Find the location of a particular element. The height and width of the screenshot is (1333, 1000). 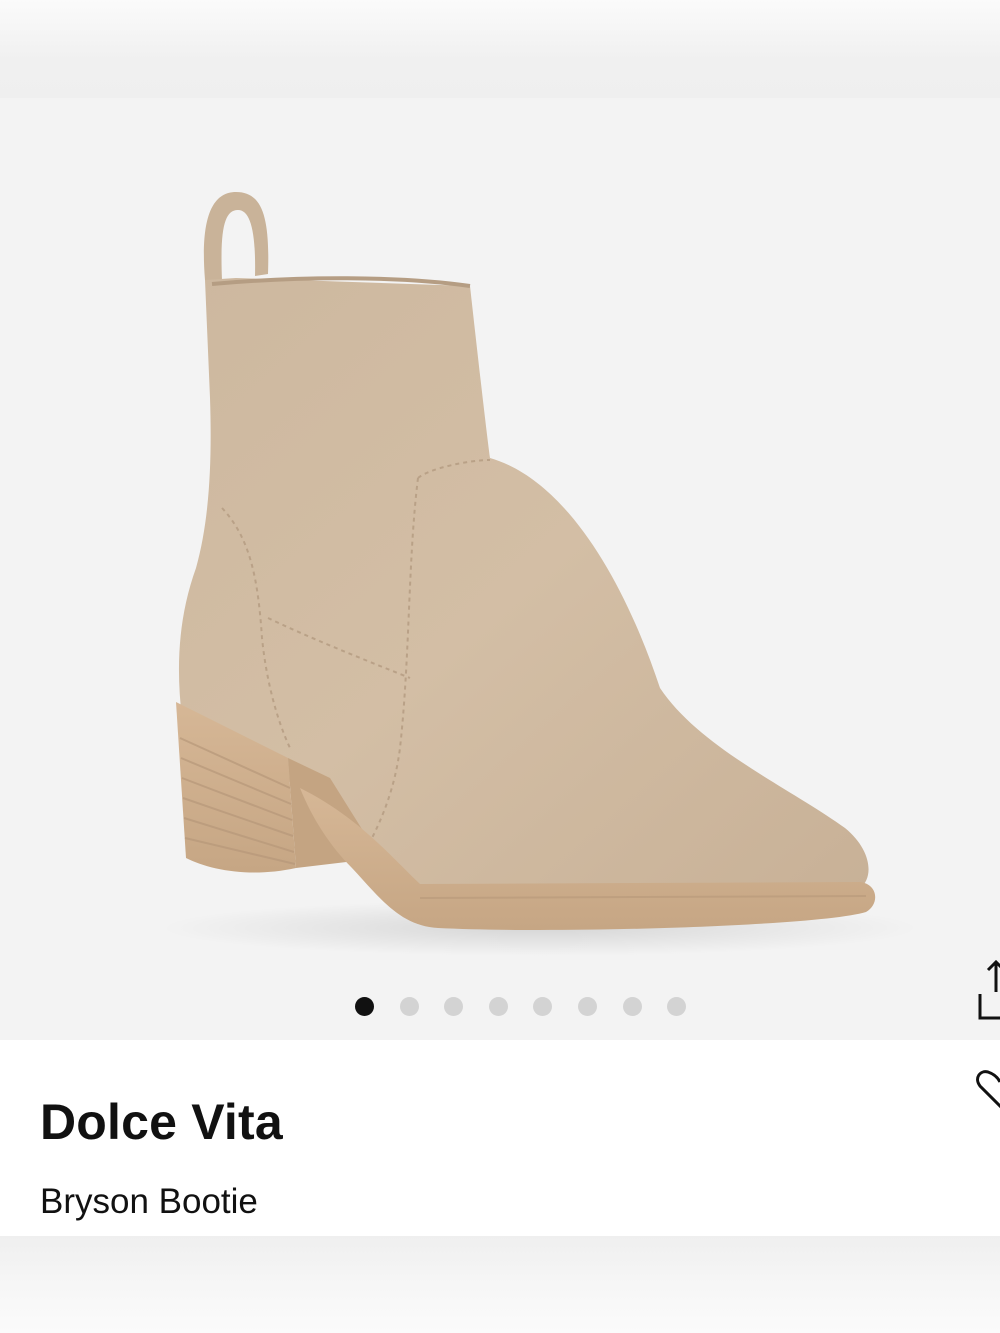

product-brand: Dolce Vita is located at coordinates (161, 1122).